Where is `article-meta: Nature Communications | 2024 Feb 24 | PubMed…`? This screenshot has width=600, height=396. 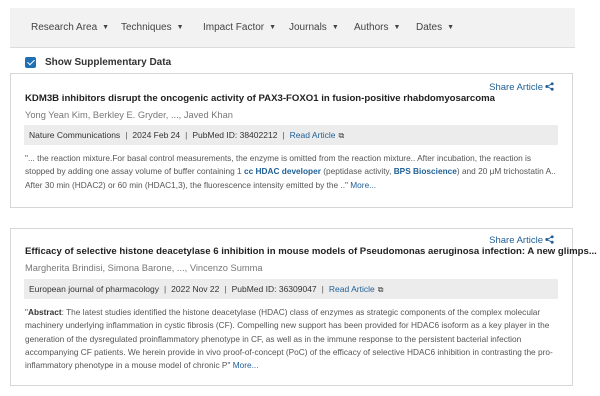
article-meta: Nature Communications | 2024 Feb 24 | PubMed… is located at coordinates (291, 135).